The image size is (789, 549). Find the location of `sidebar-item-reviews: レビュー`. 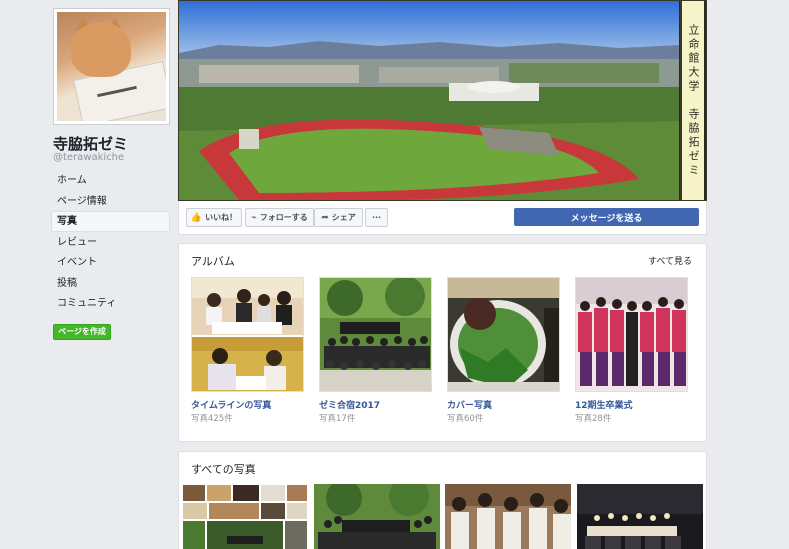

sidebar-item-reviews: レビュー is located at coordinates (110, 242).